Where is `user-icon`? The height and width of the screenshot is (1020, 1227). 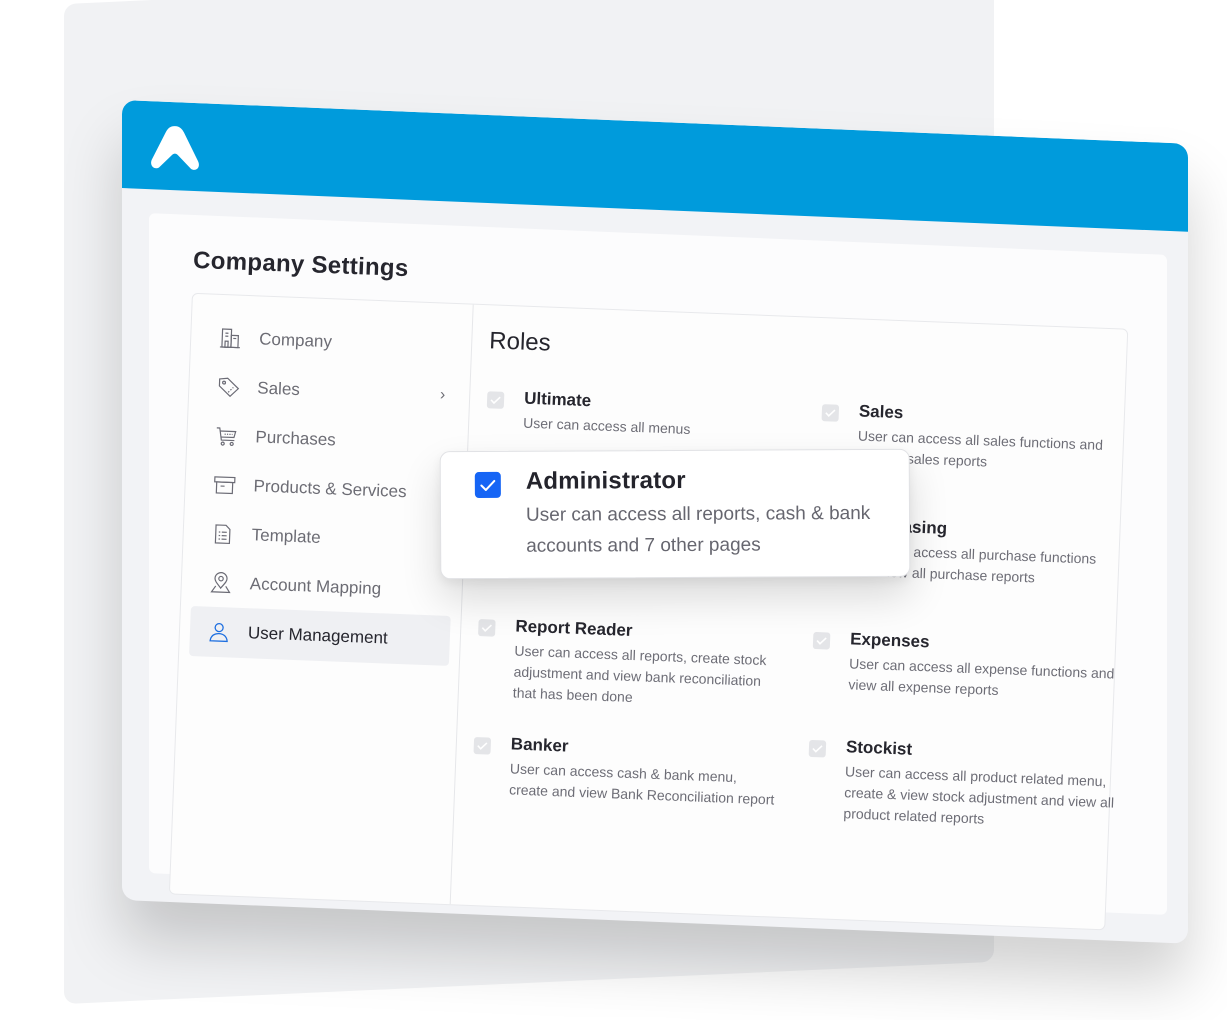 user-icon is located at coordinates (218, 632).